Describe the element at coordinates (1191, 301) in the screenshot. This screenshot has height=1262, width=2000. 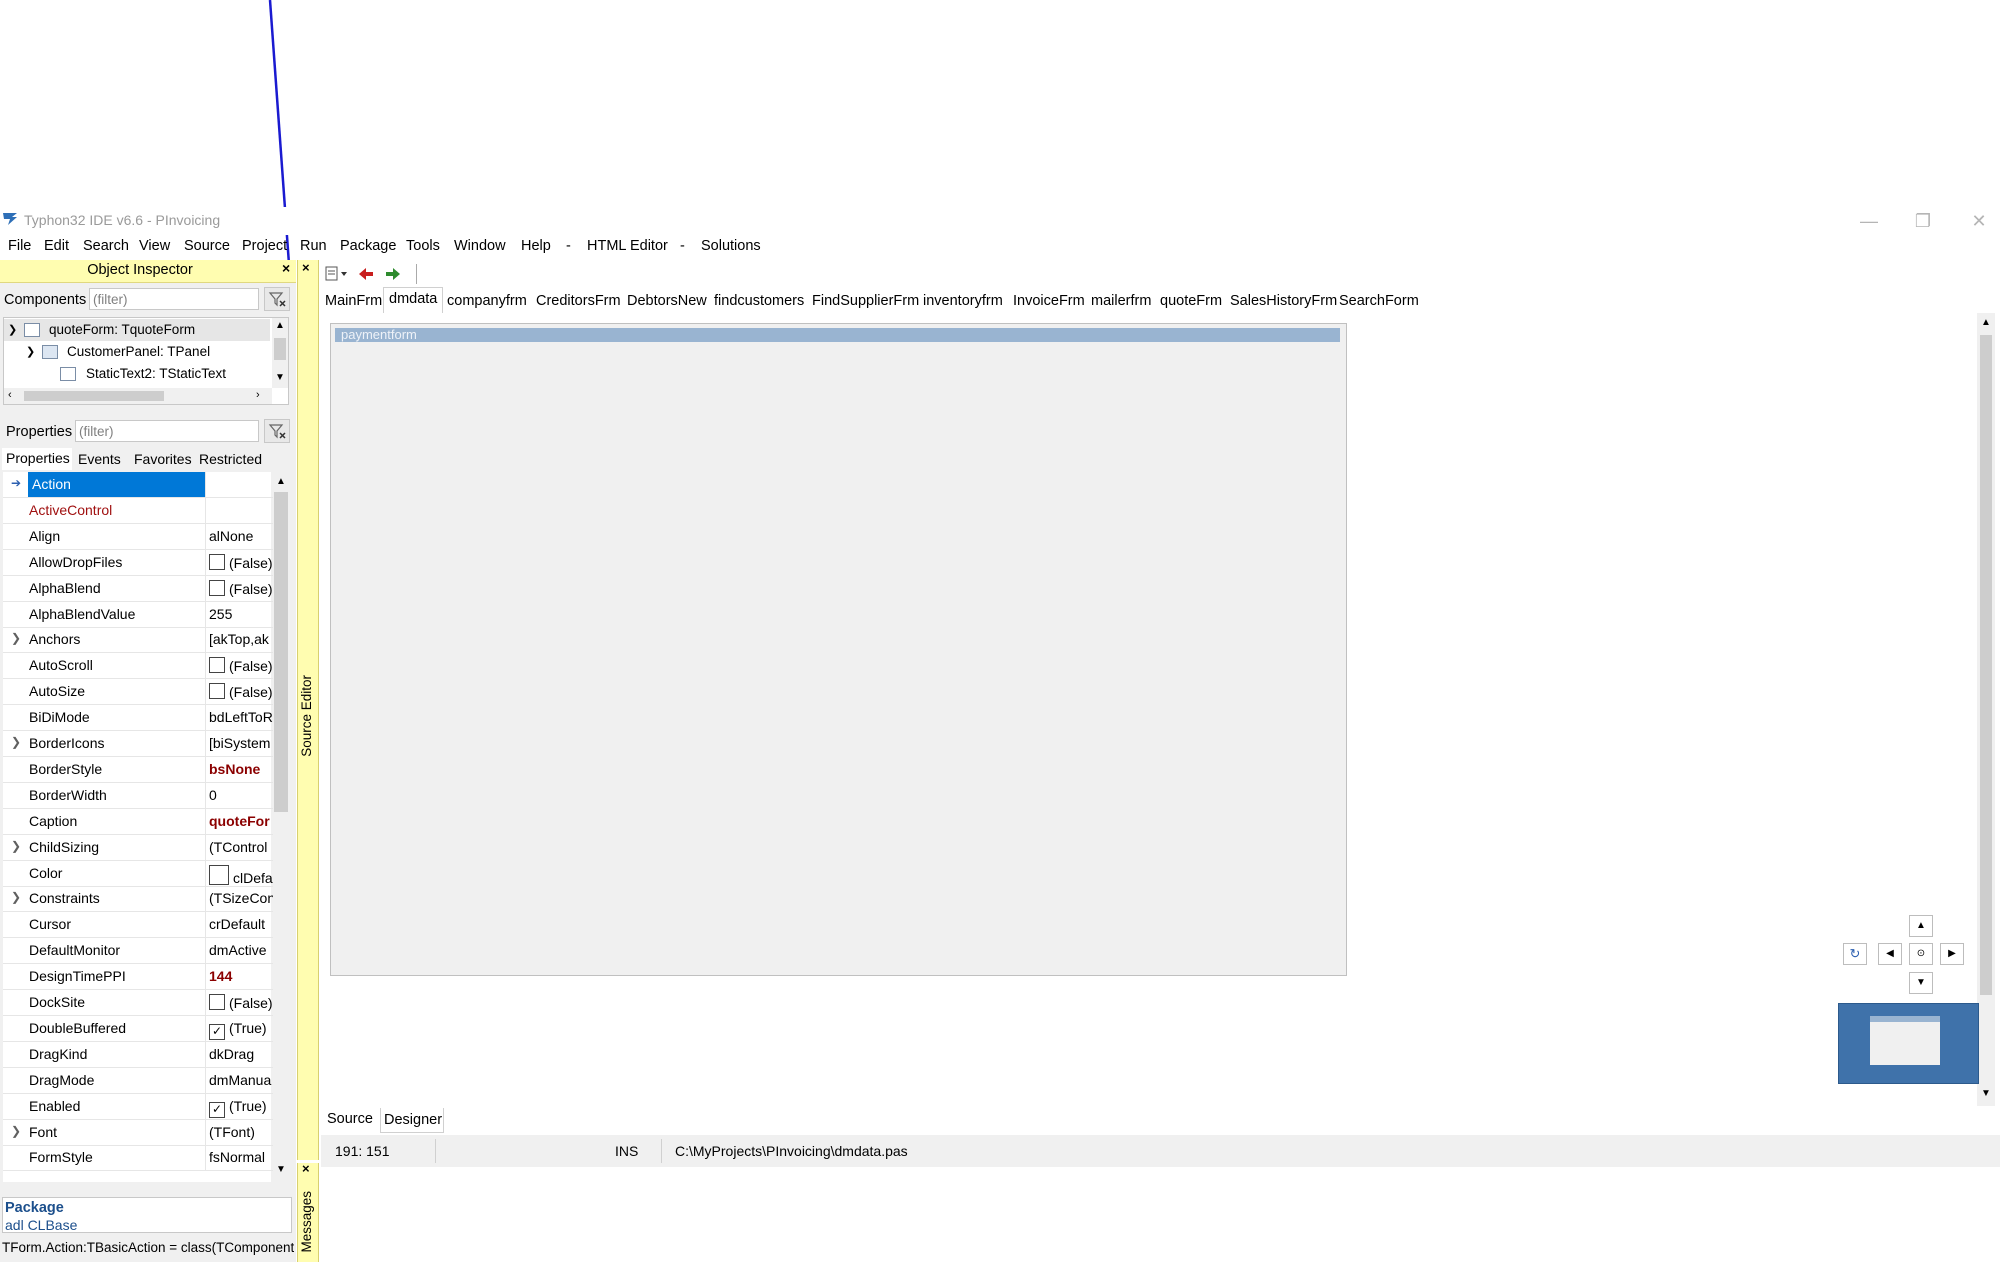
I see `tab-quotefrm: quoteFrm` at that location.